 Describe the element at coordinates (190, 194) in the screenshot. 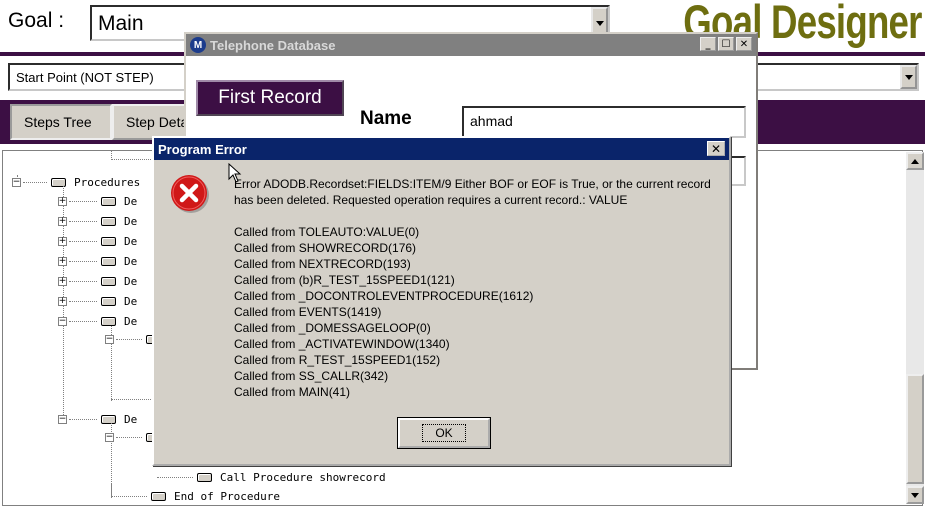

I see `error-icon` at that location.